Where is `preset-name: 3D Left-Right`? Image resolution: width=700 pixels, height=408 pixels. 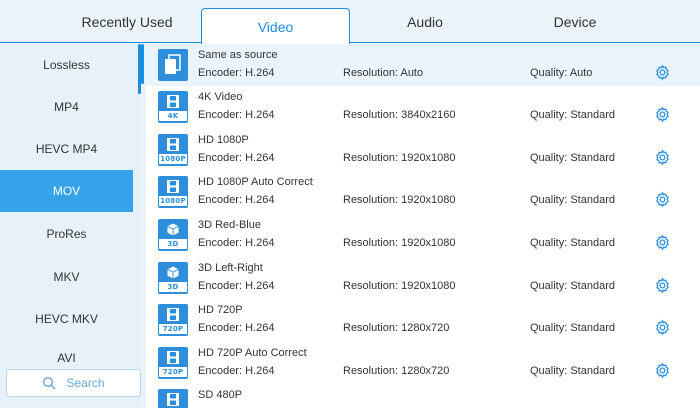
preset-name: 3D Left-Right is located at coordinates (230, 268).